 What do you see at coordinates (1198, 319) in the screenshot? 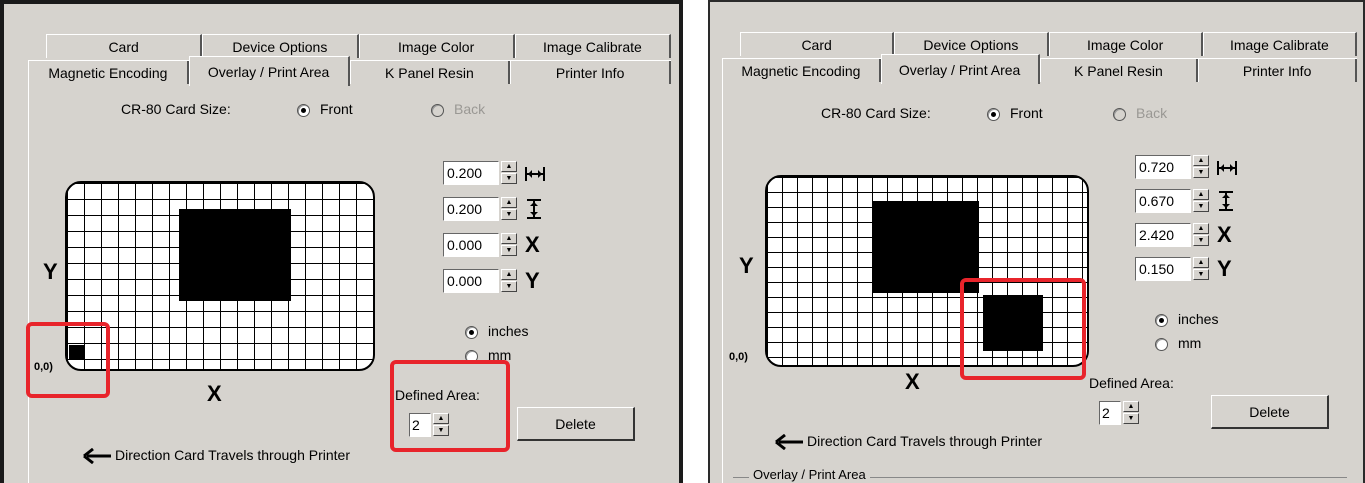
I see `inches-radio-label: inches` at bounding box center [1198, 319].